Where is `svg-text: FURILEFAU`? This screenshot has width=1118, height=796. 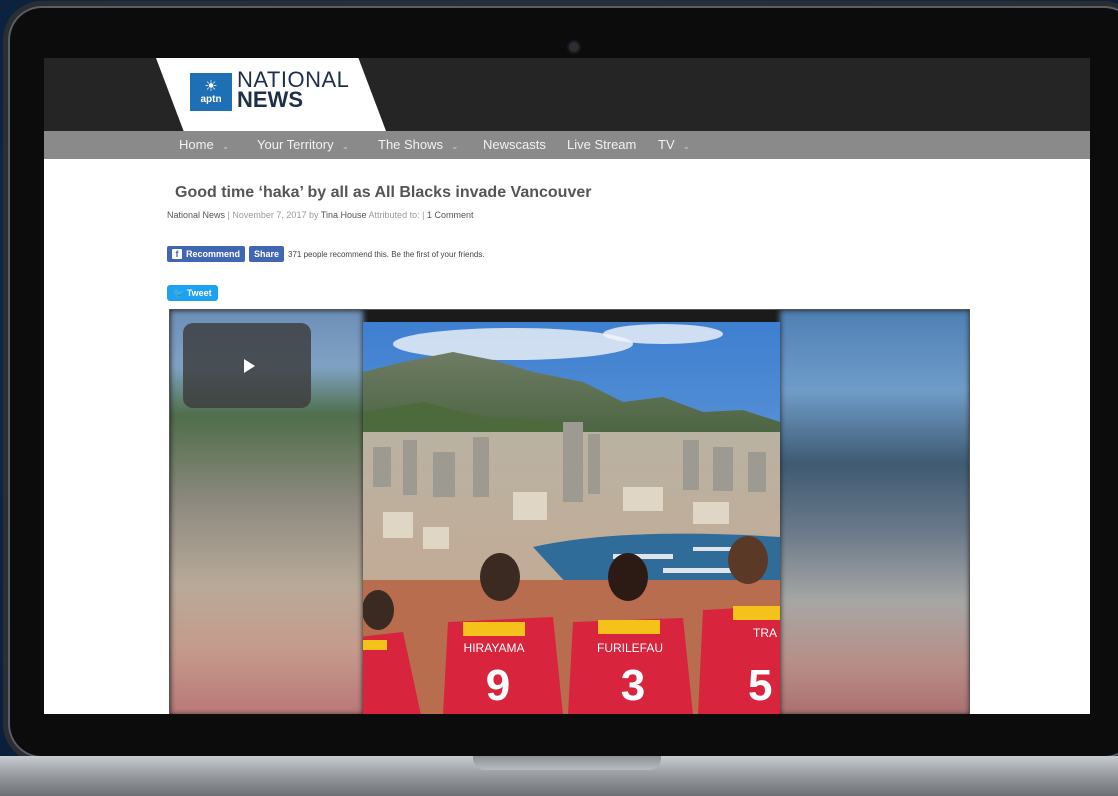
svg-text: FURILEFAU is located at coordinates (630, 648).